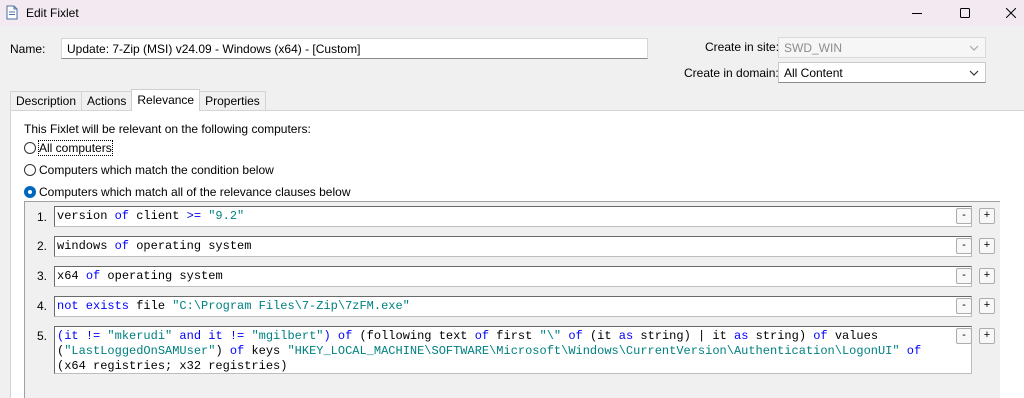 The height and width of the screenshot is (398, 1024). Describe the element at coordinates (107, 101) in the screenshot. I see `tab-actions: Actions` at that location.